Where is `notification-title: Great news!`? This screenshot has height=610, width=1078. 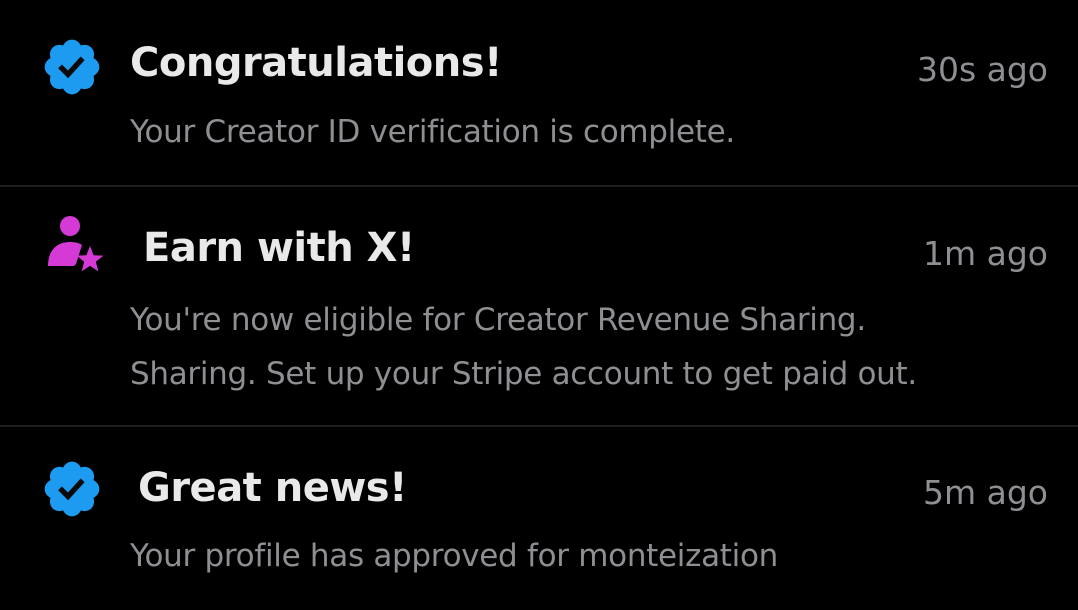 notification-title: Great news! is located at coordinates (272, 488).